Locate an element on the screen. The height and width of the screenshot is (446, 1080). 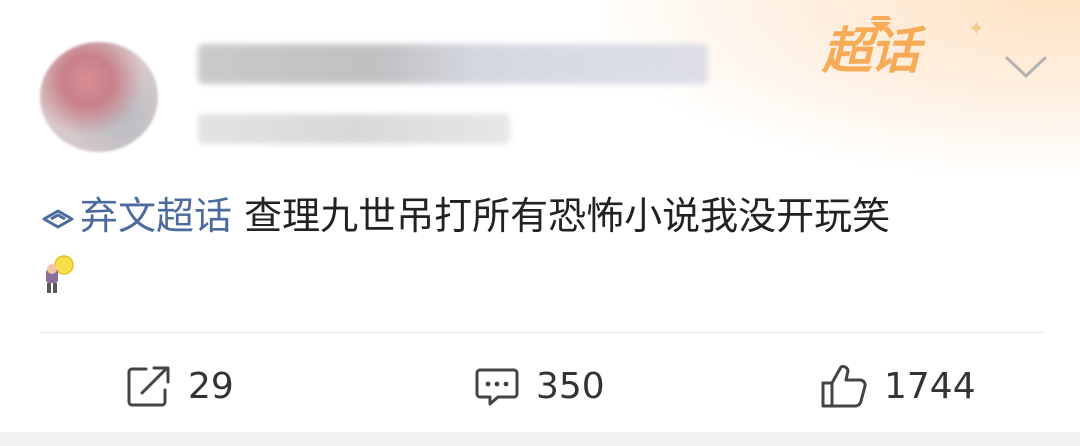
comment-icon is located at coordinates (497, 387).